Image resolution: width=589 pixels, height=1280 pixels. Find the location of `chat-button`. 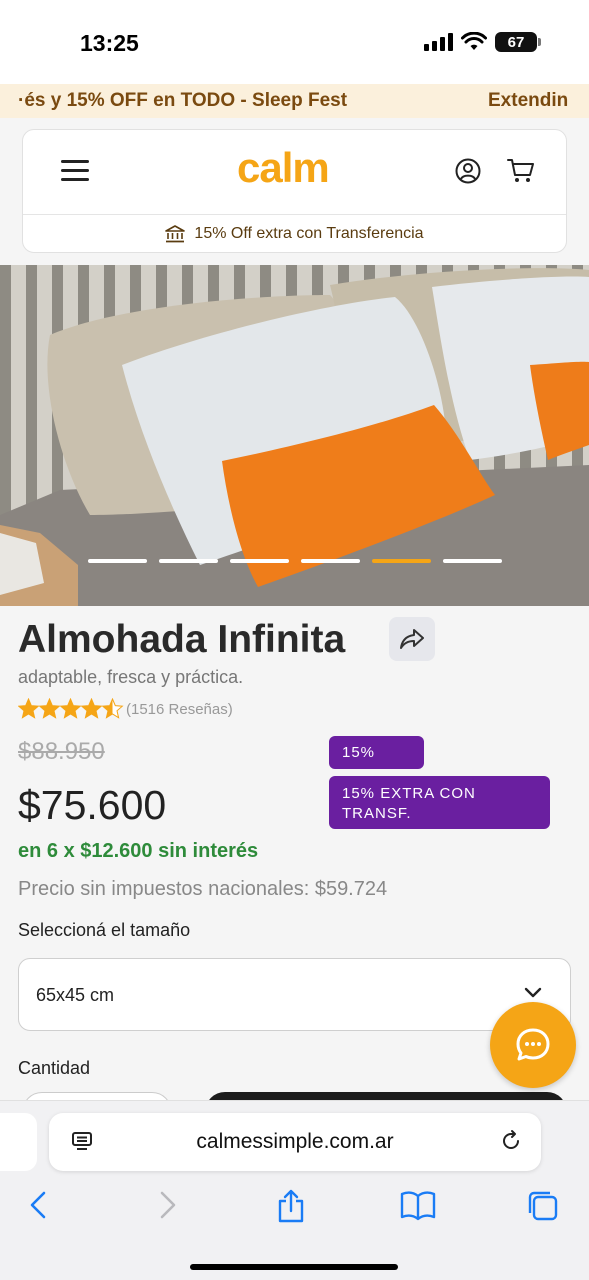

chat-button is located at coordinates (533, 1045).